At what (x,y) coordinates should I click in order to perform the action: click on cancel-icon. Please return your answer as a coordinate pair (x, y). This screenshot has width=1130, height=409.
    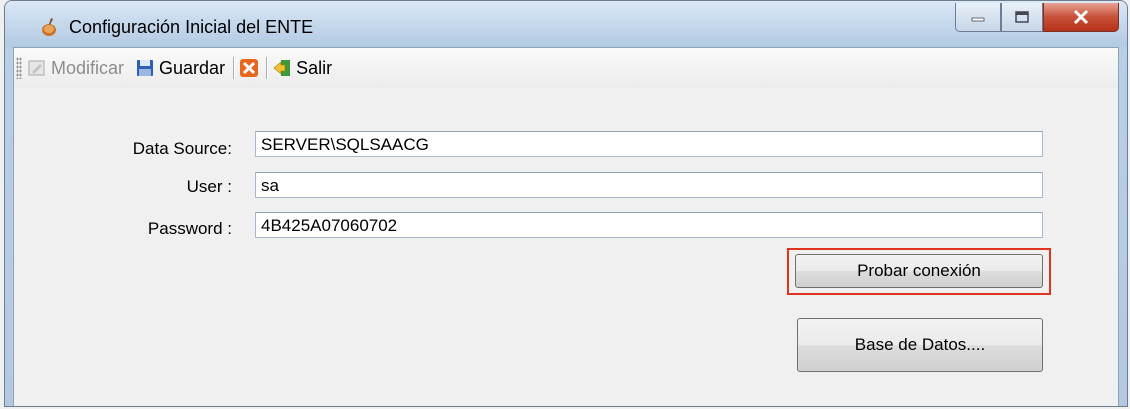
    Looking at the image, I should click on (249, 68).